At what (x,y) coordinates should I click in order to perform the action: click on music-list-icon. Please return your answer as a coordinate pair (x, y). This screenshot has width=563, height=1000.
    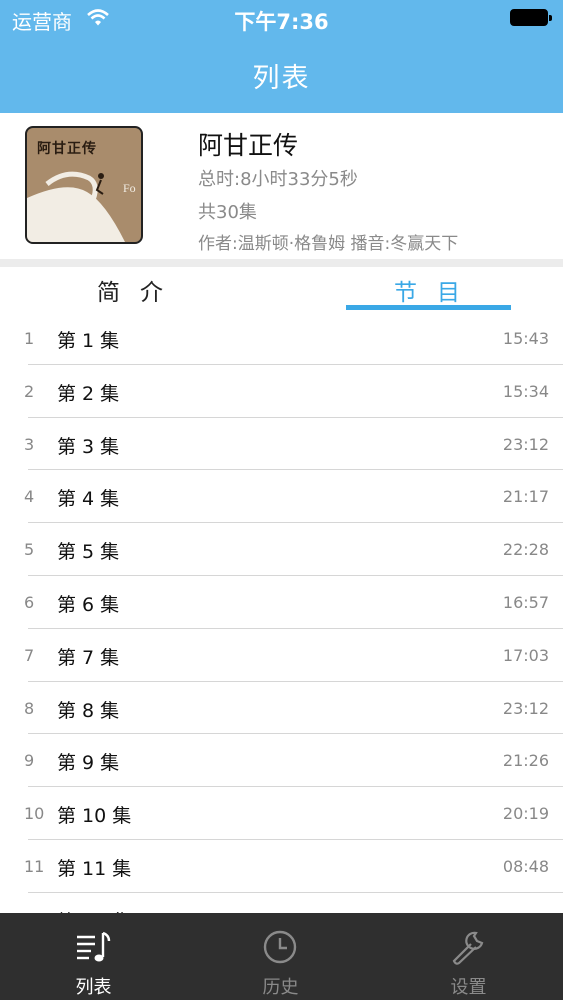
    Looking at the image, I should click on (94, 946).